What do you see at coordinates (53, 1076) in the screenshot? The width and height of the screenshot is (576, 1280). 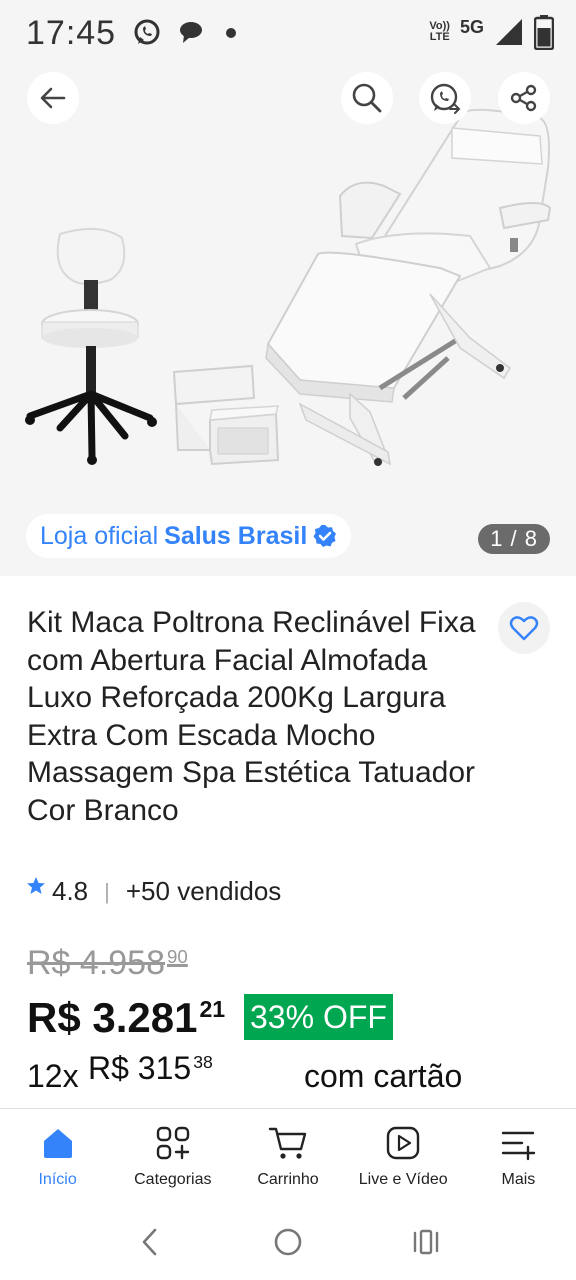 I see `installments-count: 12x` at bounding box center [53, 1076].